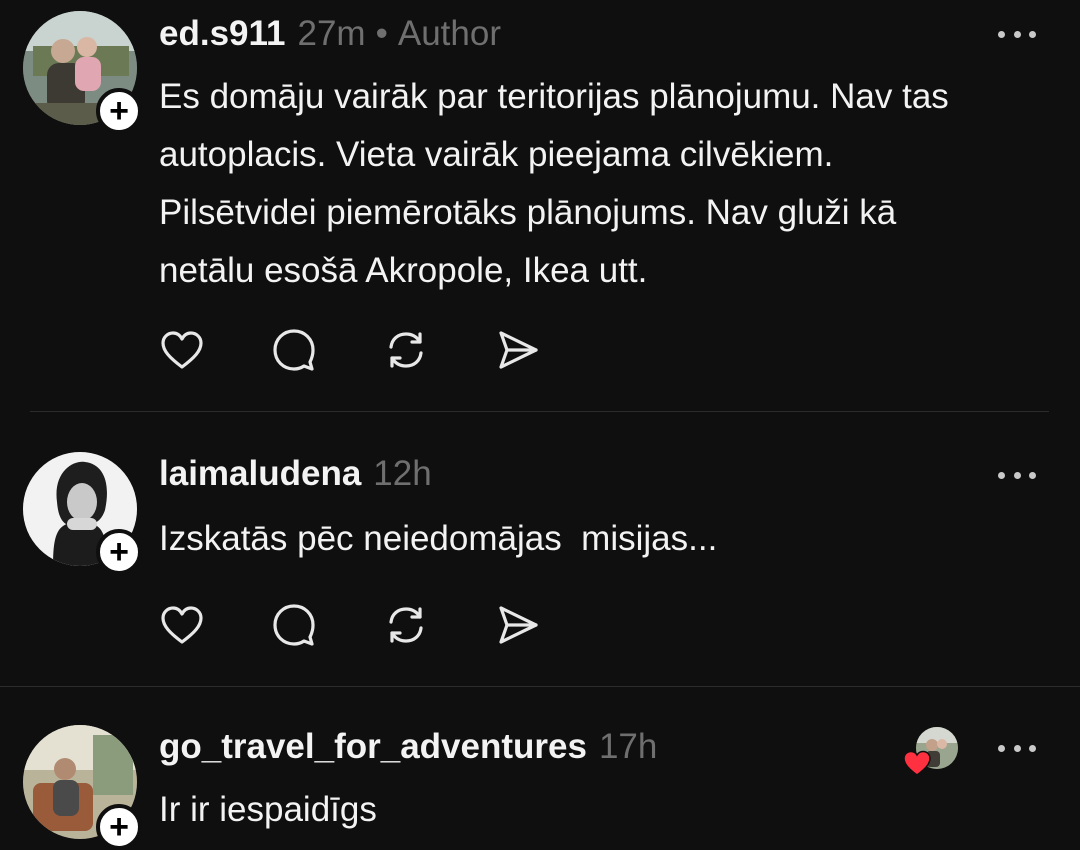  Describe the element at coordinates (260, 474) in the screenshot. I see `username: laimaludena` at that location.